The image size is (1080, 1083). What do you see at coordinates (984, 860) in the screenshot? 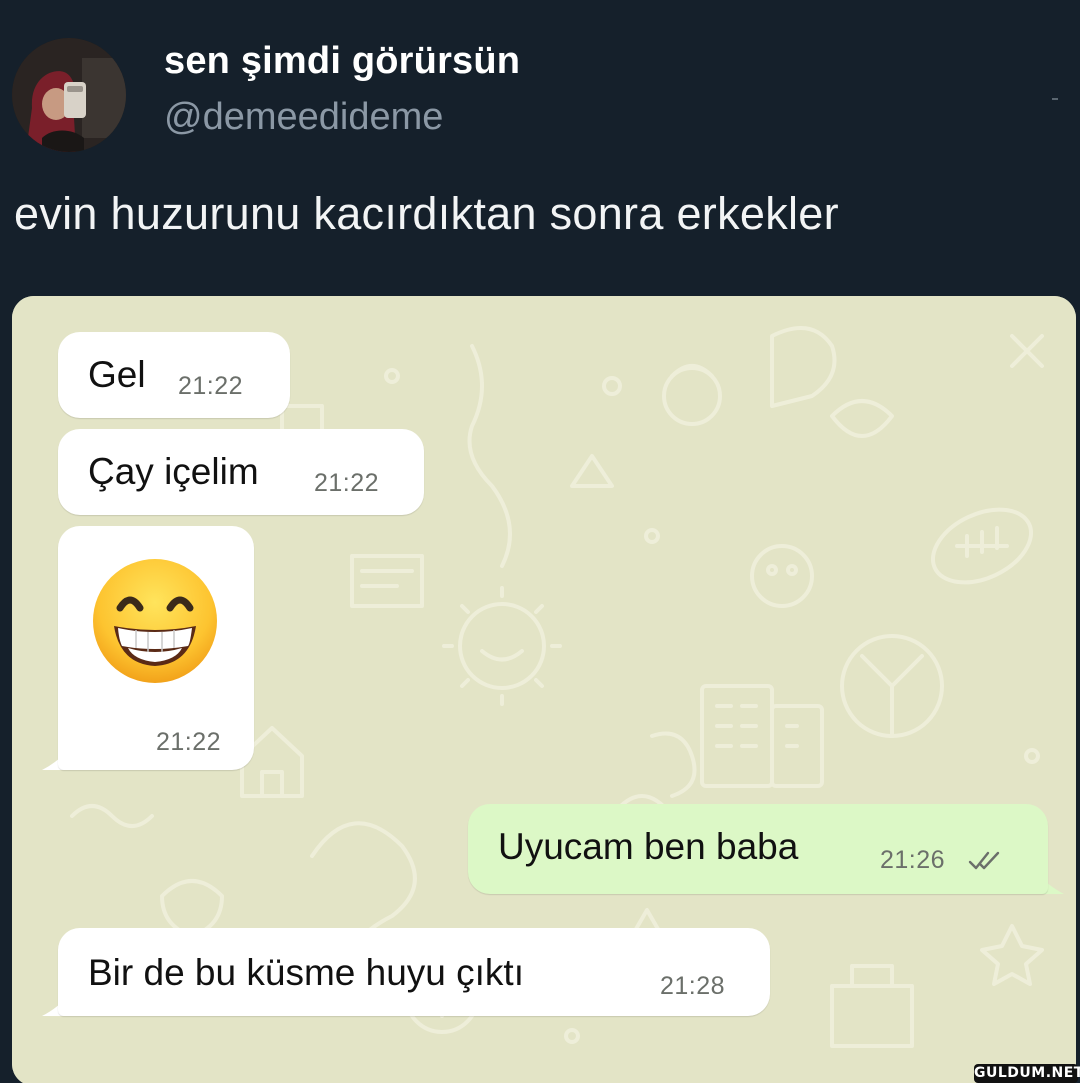
I see `double-check-icon` at bounding box center [984, 860].